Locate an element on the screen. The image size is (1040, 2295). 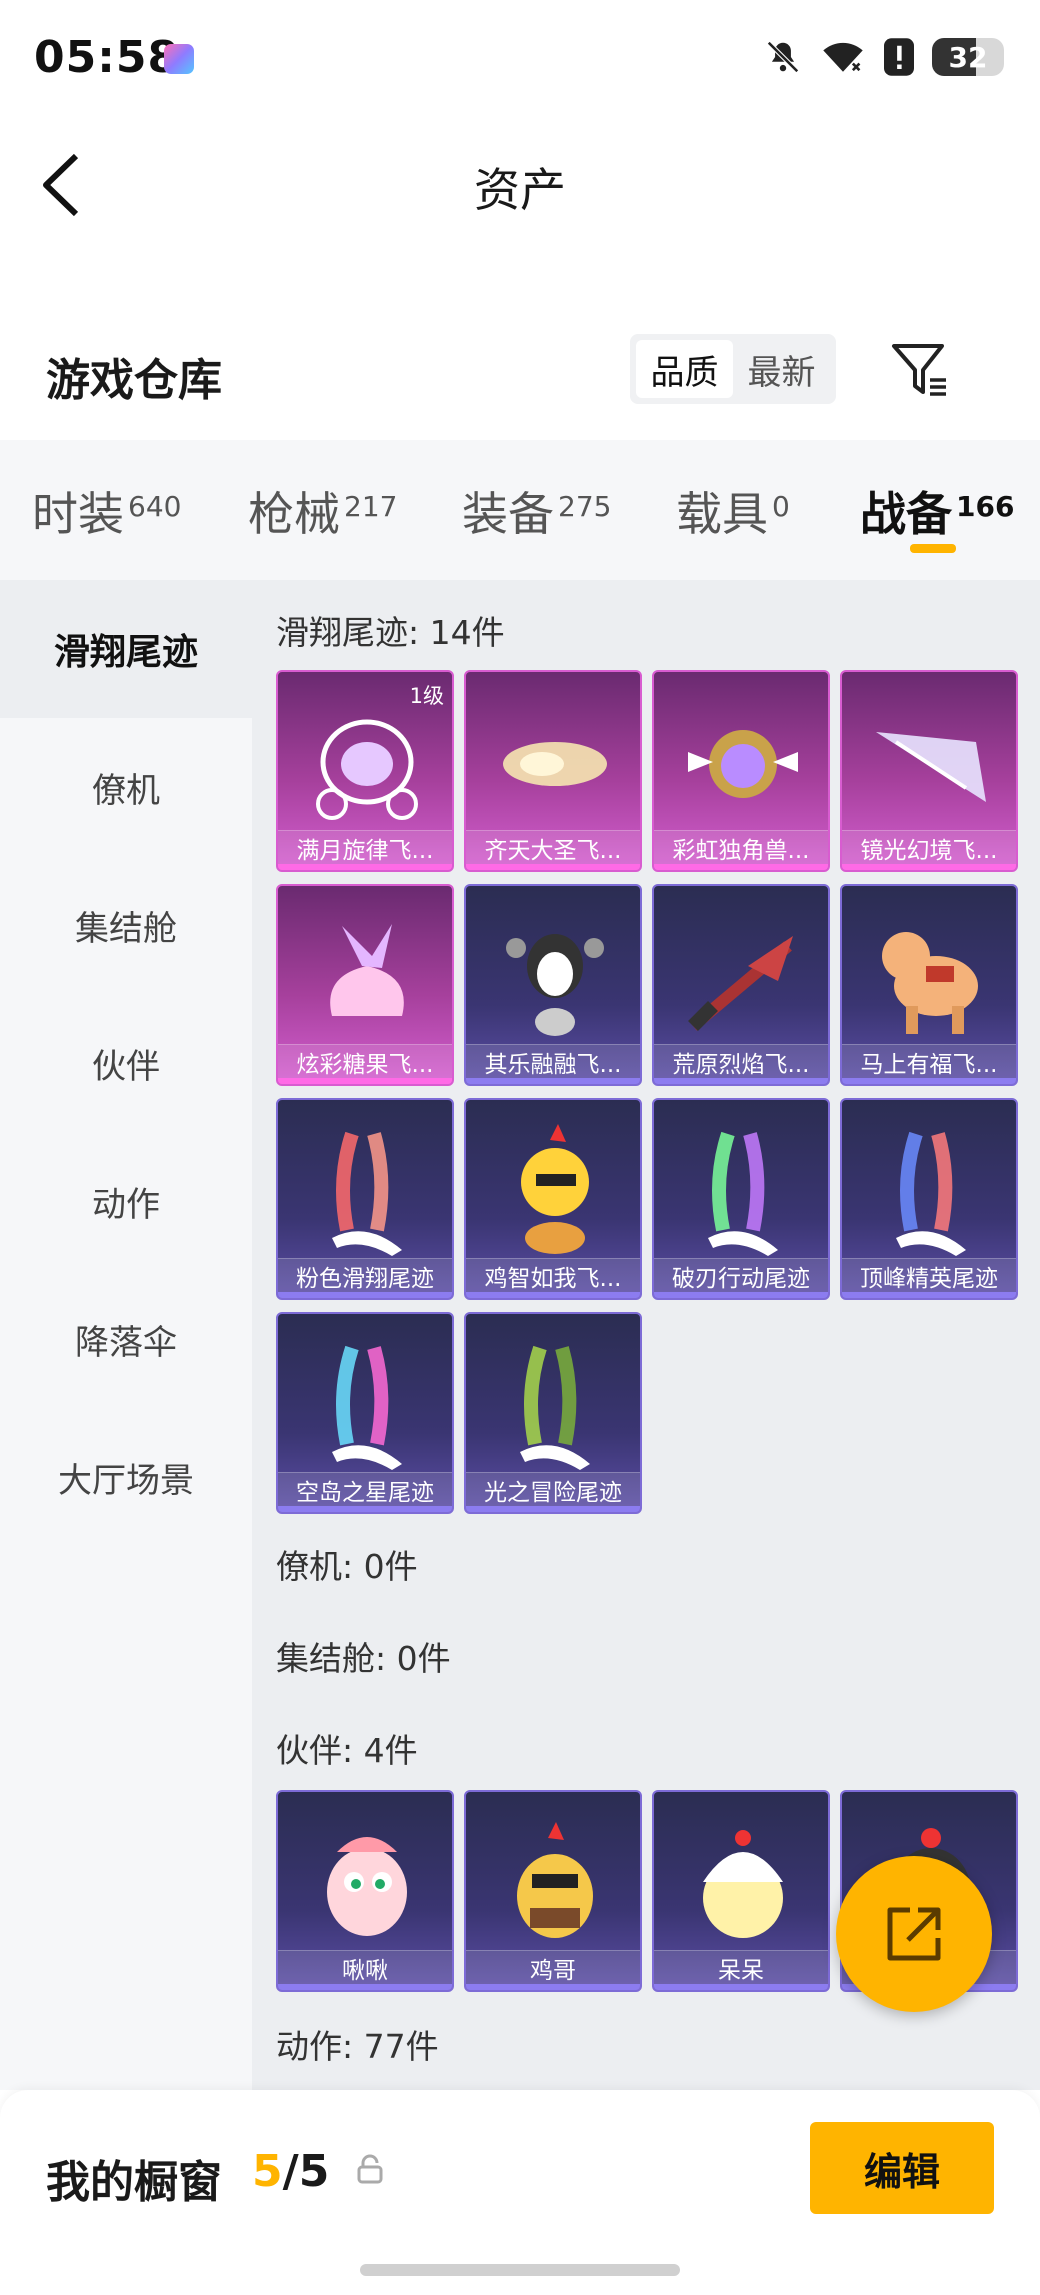
status-time: 05:58 is located at coordinates (107, 57).